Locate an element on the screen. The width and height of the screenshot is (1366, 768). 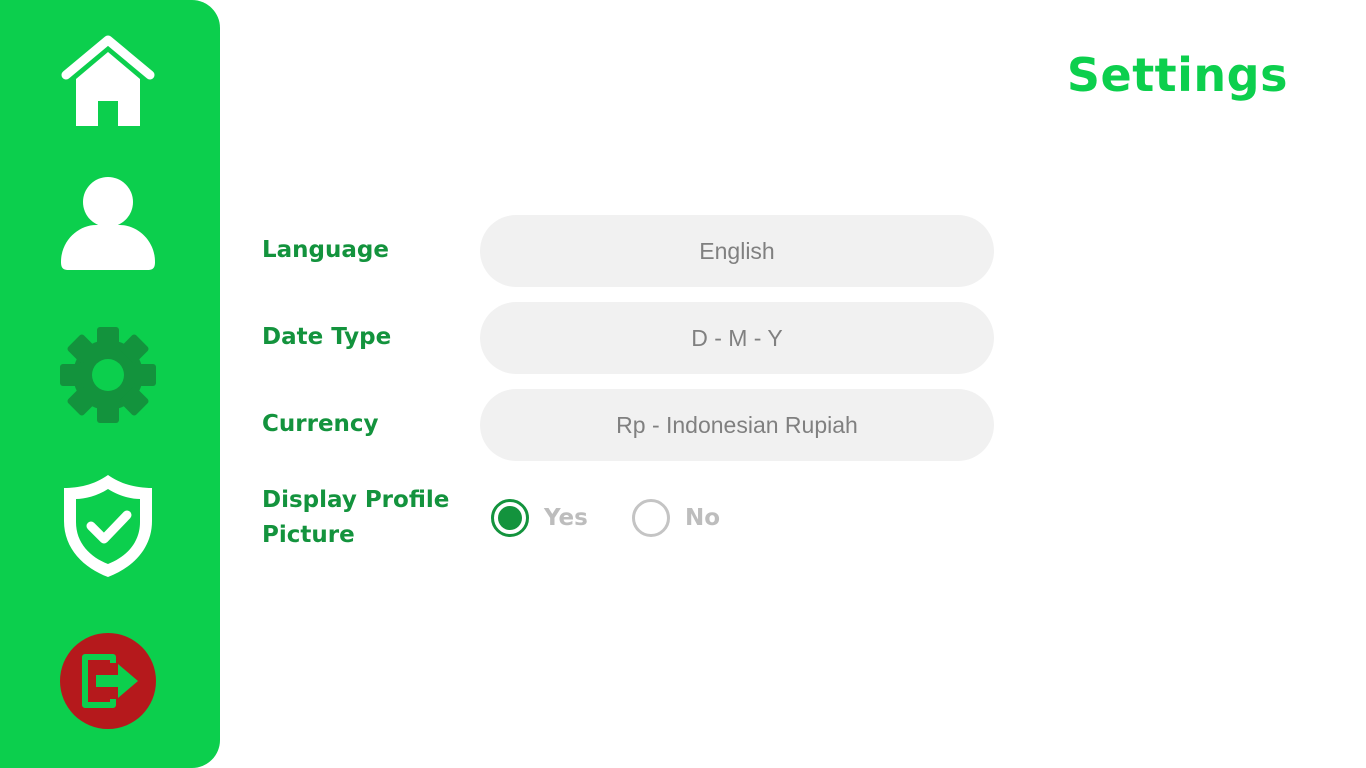
home-icon is located at coordinates (108, 80).